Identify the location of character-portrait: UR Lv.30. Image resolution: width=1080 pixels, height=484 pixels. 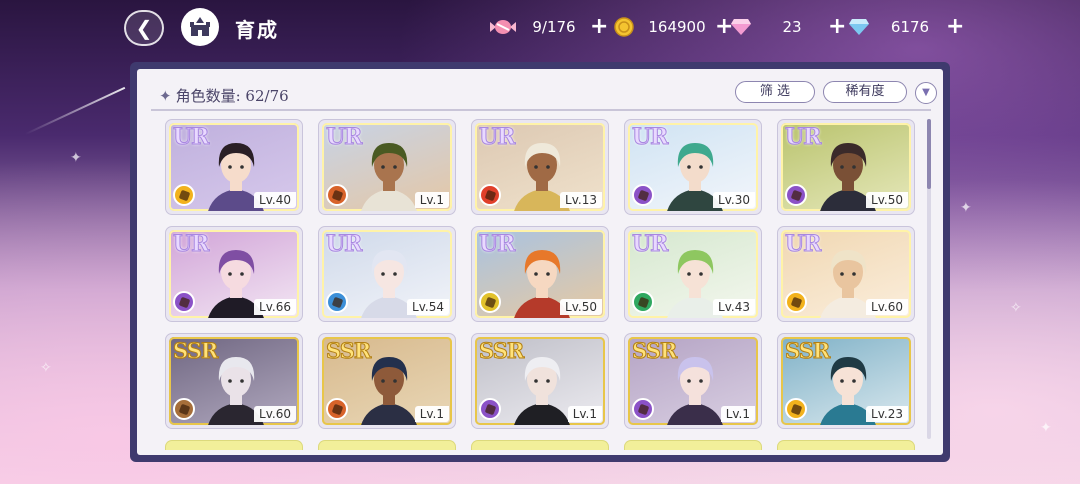
(693, 167).